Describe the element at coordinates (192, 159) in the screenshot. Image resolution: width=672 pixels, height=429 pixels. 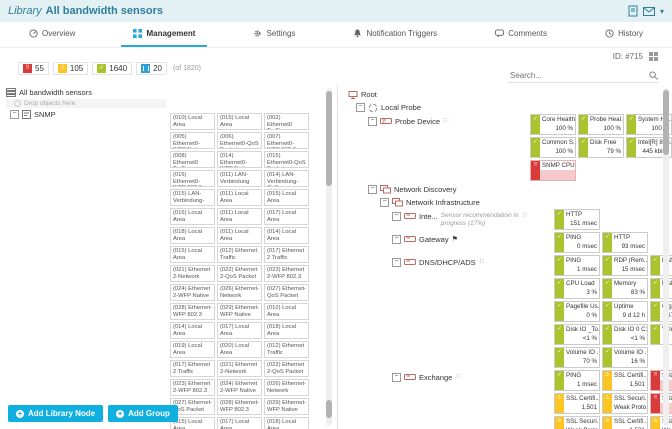
I see `interface-cell: (008) Ethernet0 Traffic` at that location.